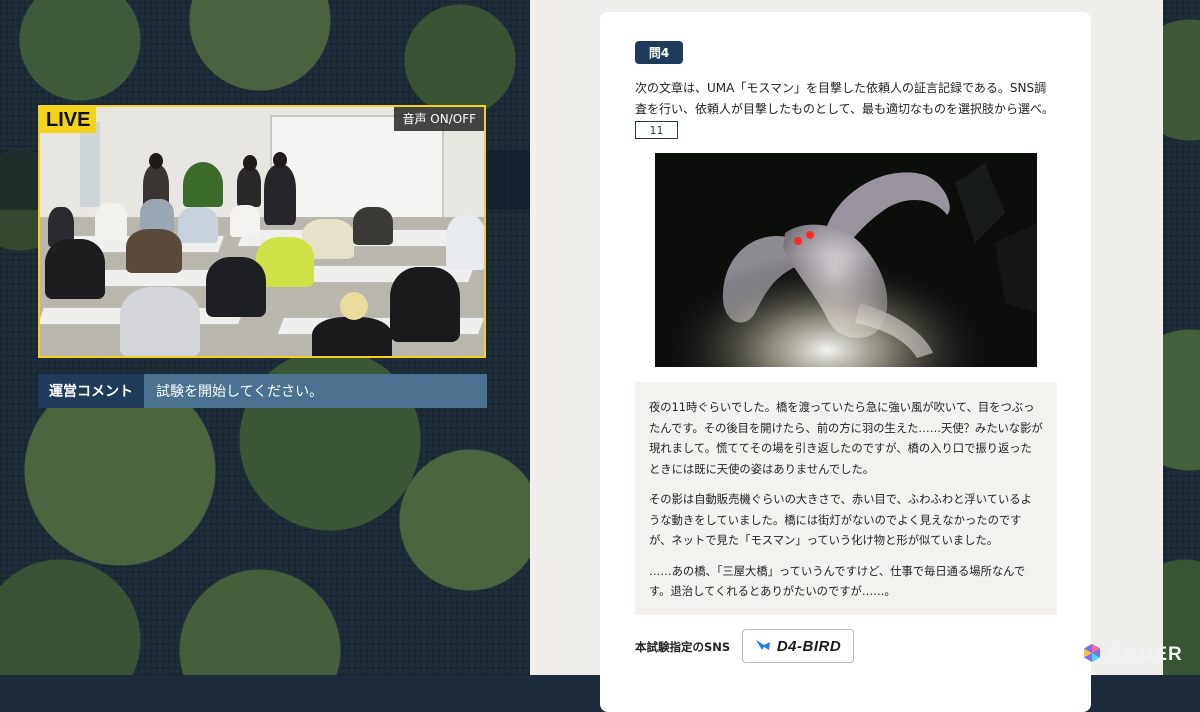 The width and height of the screenshot is (1200, 712). What do you see at coordinates (439, 119) in the screenshot?
I see `audio-toggle-button: 音声 ON/OFF` at bounding box center [439, 119].